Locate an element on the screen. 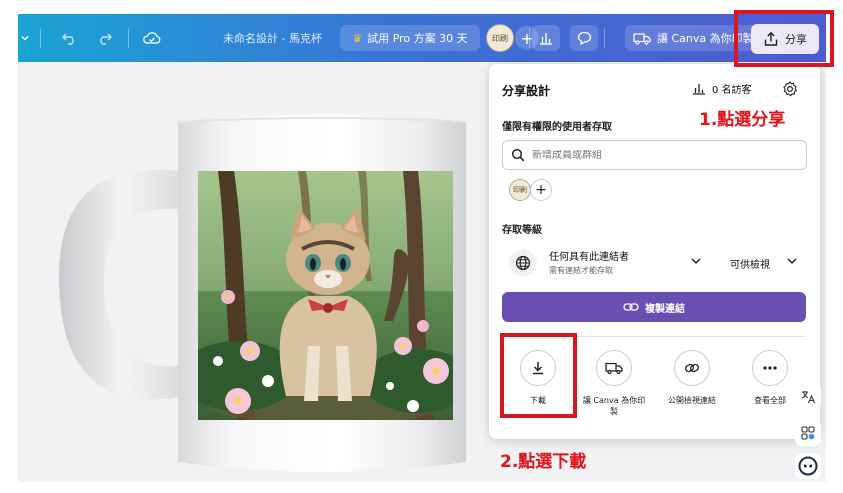 The image size is (843, 493). try-pro-label: 試用 Pro 方案 30 天 is located at coordinates (417, 38).